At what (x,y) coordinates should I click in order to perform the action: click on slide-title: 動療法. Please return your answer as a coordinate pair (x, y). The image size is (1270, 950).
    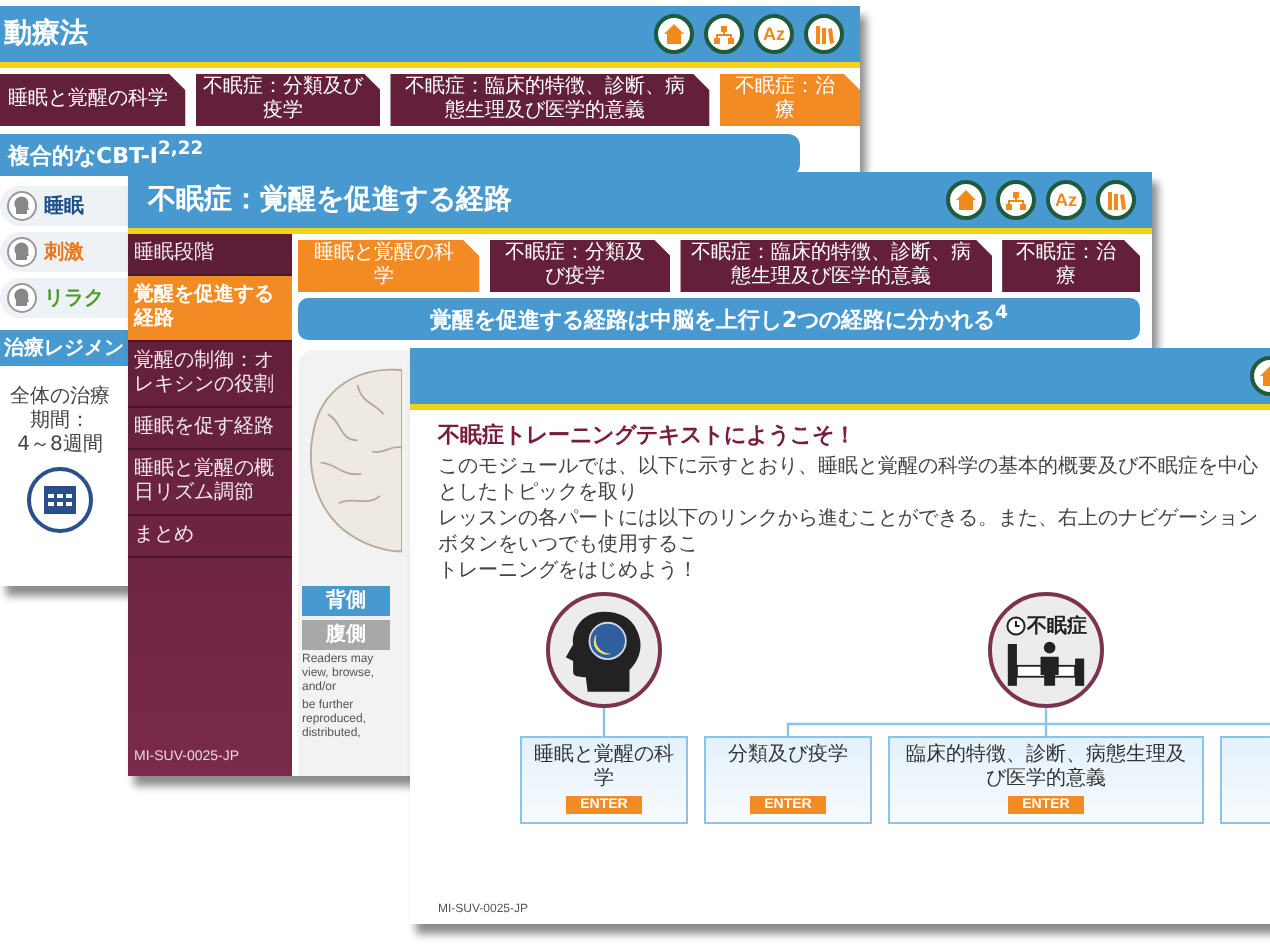
    Looking at the image, I should click on (46, 34).